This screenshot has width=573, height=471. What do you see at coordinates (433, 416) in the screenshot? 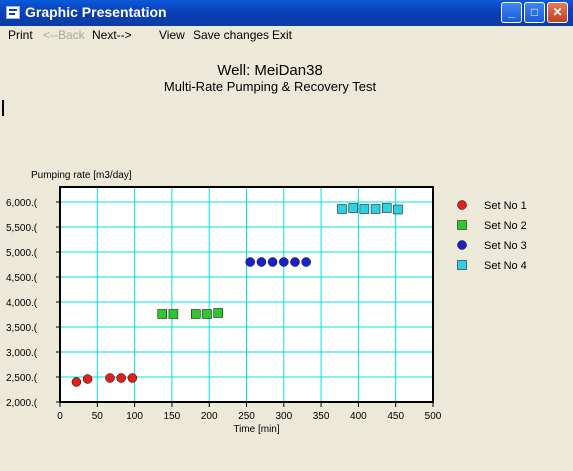
I see `x-tick-label: 500` at bounding box center [433, 416].